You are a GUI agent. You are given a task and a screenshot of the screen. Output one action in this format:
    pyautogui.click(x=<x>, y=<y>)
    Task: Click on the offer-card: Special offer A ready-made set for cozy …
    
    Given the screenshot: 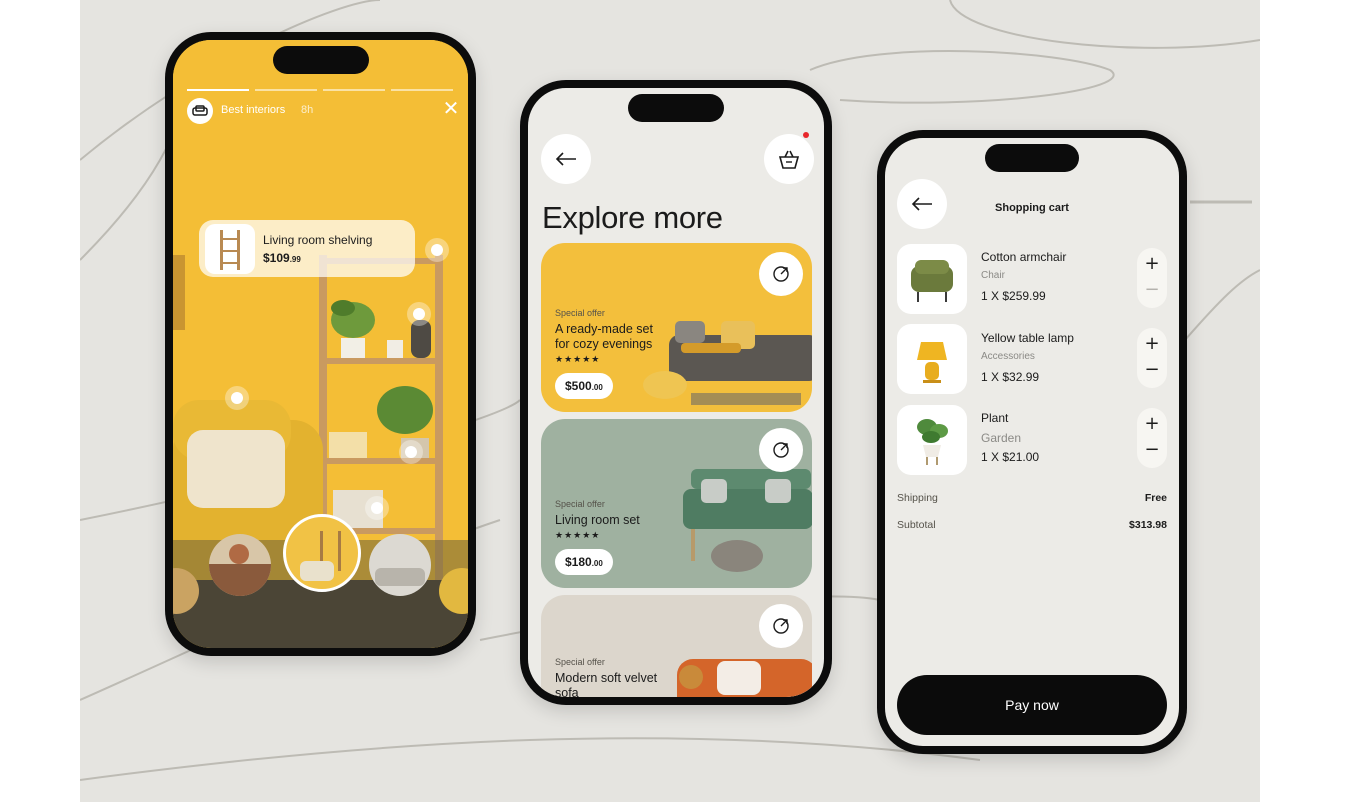 What is the action you would take?
    pyautogui.click(x=676, y=327)
    